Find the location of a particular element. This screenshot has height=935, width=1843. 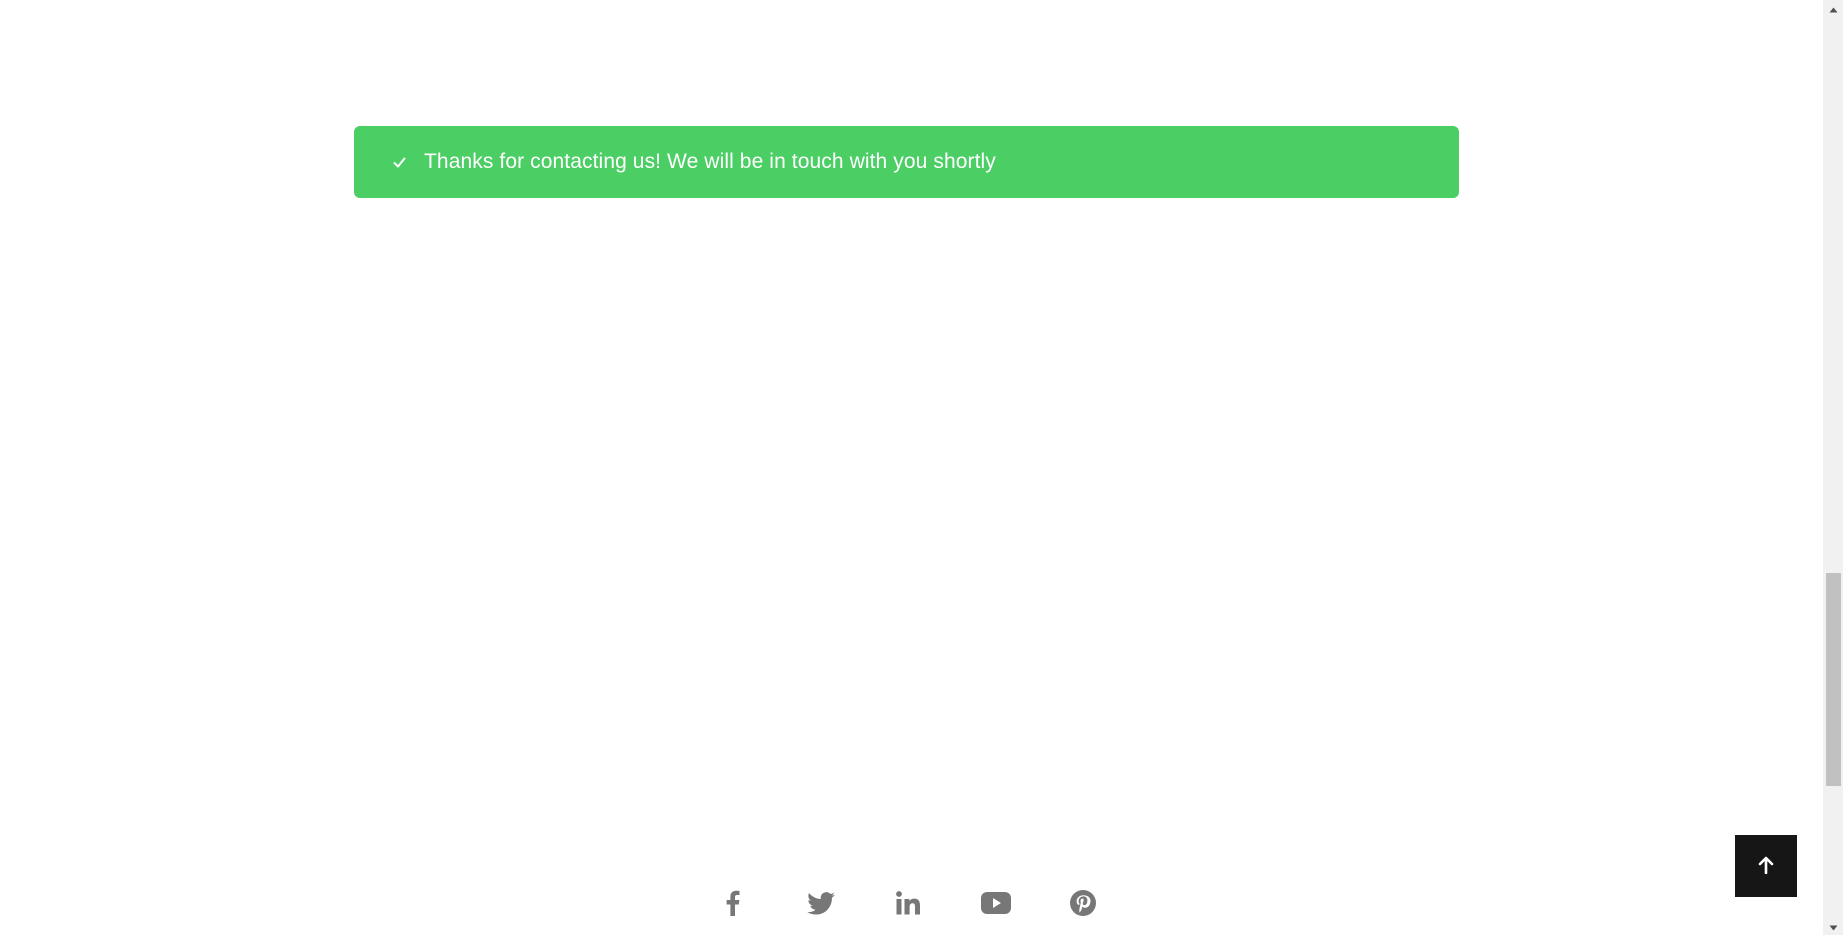

facebook-icon is located at coordinates (733, 903).